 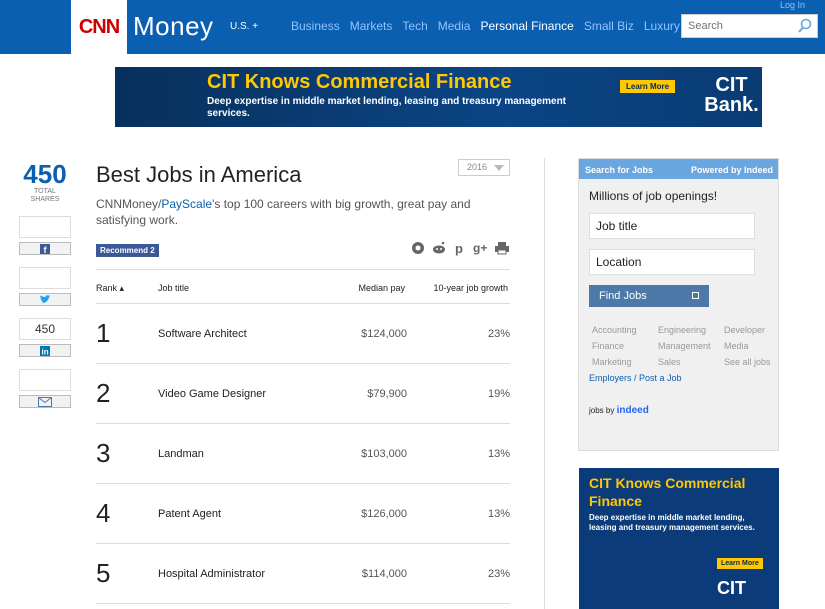 I want to click on category-link: Marketing, so click(x=612, y=362).